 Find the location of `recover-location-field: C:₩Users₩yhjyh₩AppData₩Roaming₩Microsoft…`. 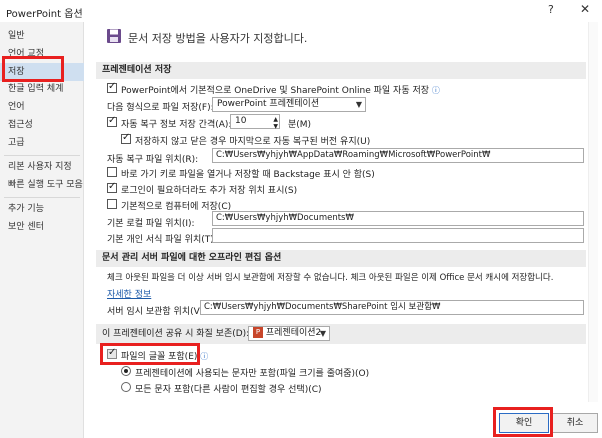

recover-location-field: C:₩Users₩yhjyh₩AppData₩Roaming₩Microsoft… is located at coordinates (398, 155).